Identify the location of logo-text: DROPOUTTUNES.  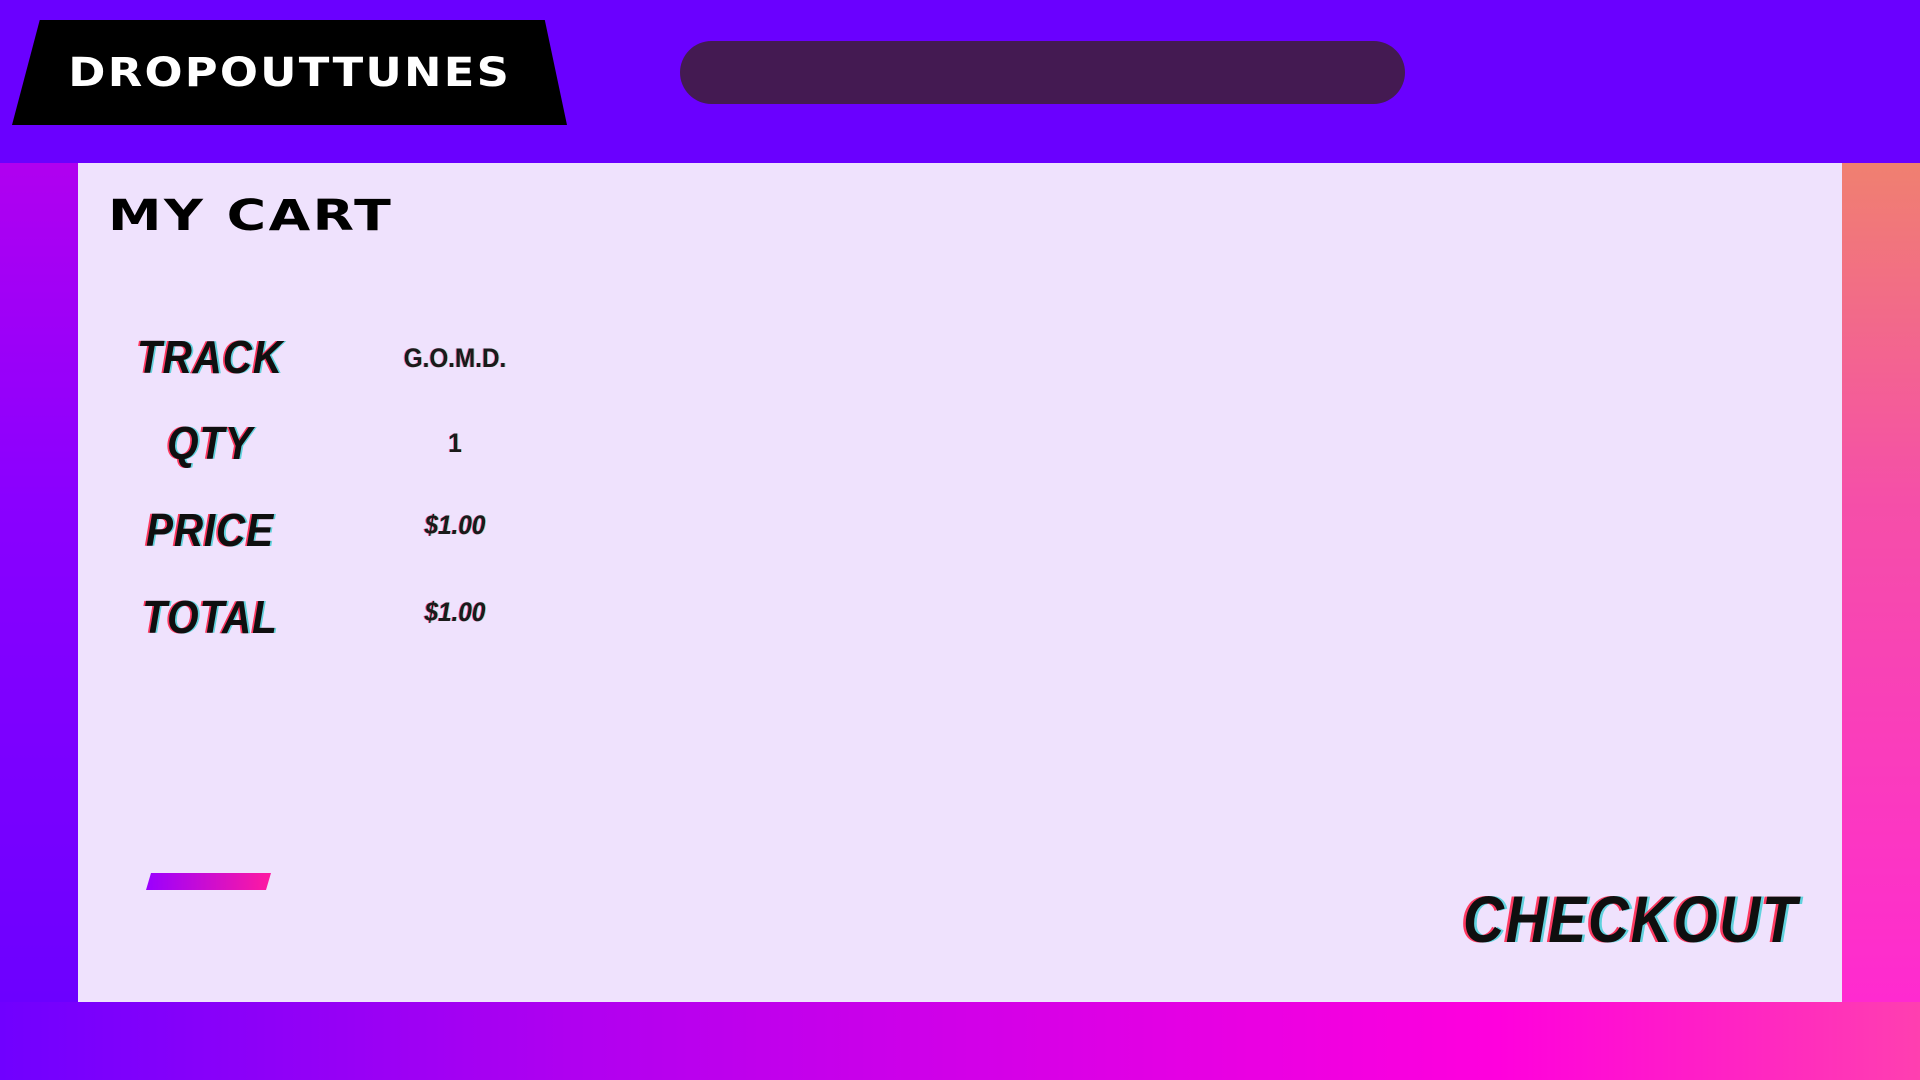
(289, 72).